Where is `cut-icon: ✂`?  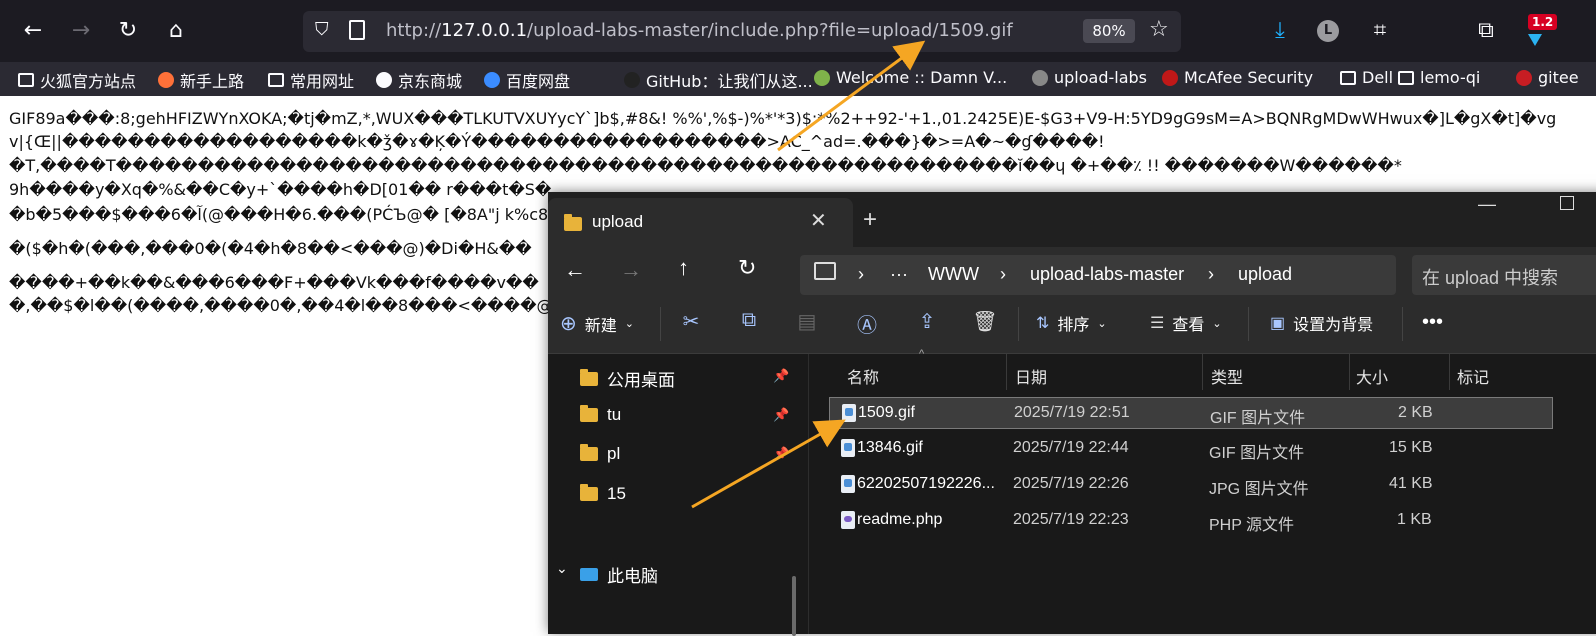
cut-icon: ✂ is located at coordinates (691, 321).